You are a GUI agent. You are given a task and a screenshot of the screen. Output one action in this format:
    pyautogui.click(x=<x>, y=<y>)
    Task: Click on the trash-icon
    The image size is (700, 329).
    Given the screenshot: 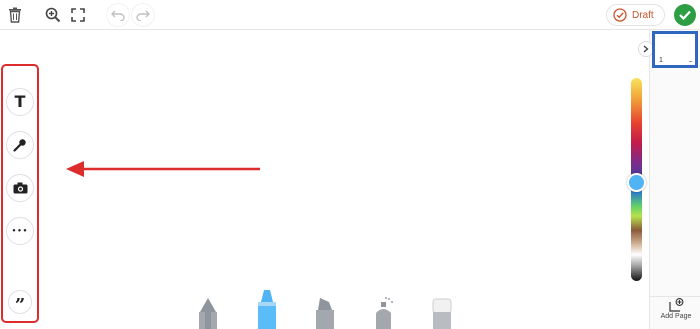 What is the action you would take?
    pyautogui.click(x=15, y=15)
    